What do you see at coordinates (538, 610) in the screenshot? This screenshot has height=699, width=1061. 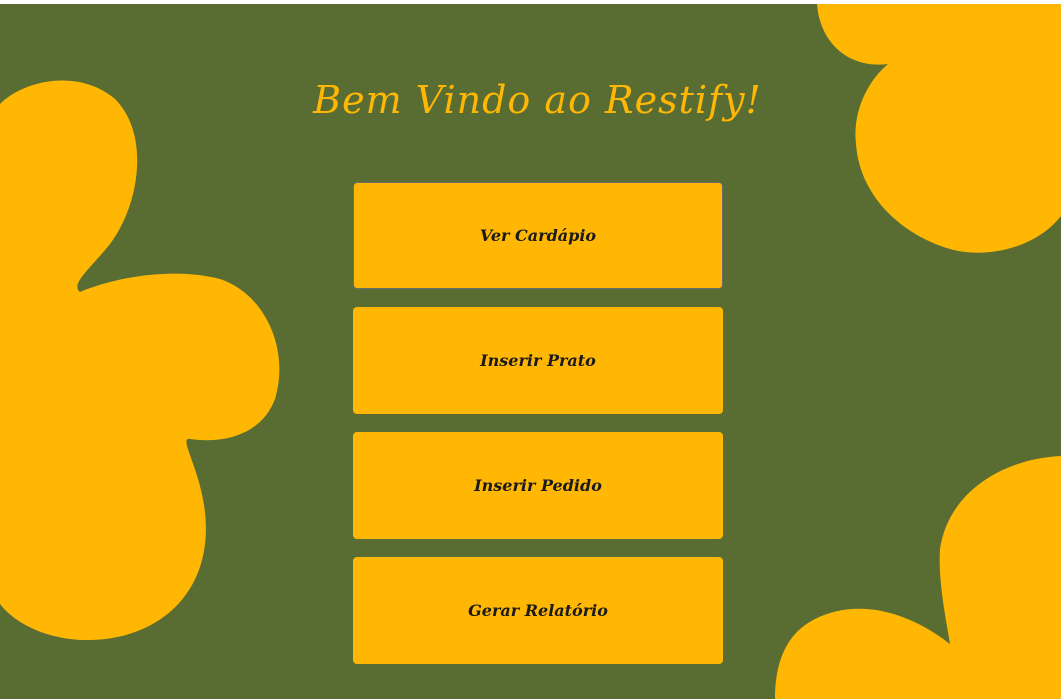 I see `gerar-relatorio-button: Gerar Relatório` at bounding box center [538, 610].